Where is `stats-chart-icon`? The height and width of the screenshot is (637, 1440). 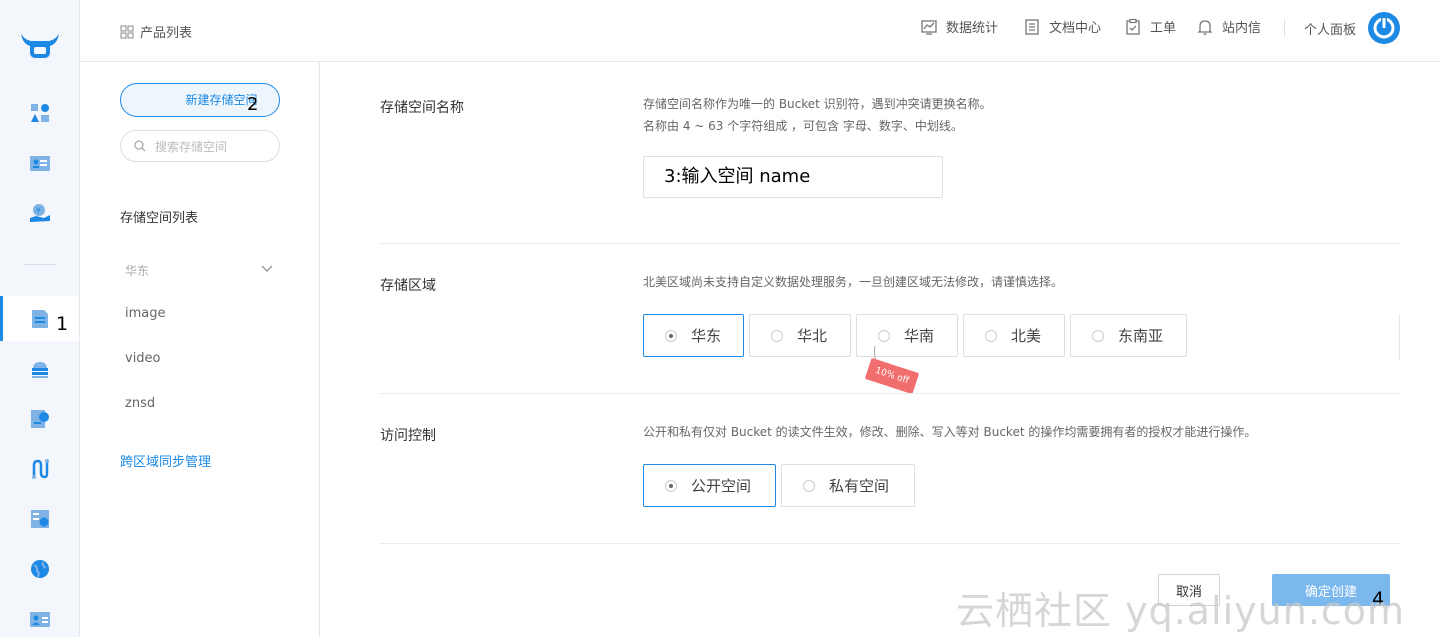
stats-chart-icon is located at coordinates (929, 27).